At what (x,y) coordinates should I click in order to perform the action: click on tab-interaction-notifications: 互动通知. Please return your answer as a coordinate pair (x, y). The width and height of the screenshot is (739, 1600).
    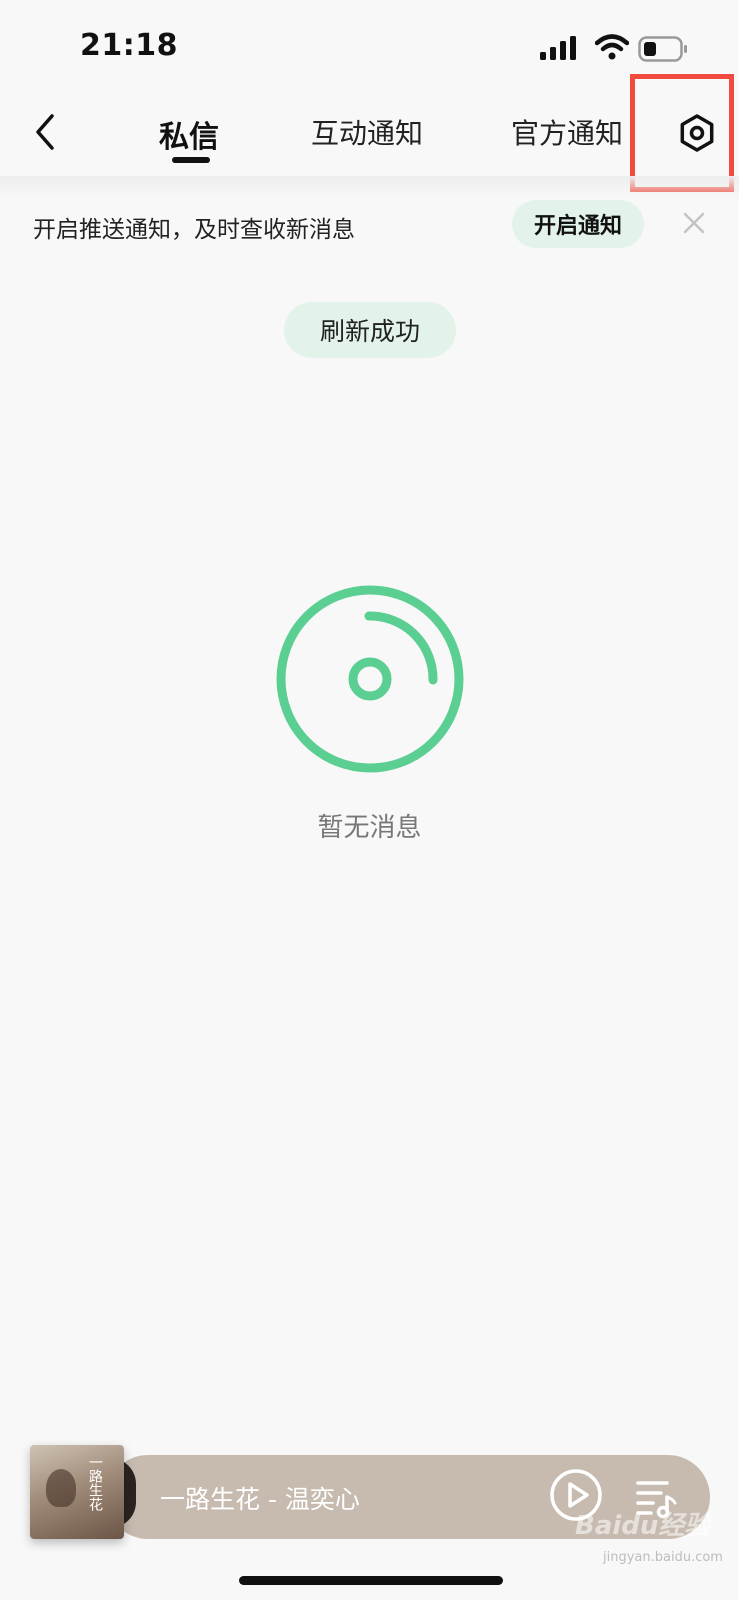
    Looking at the image, I should click on (367, 132).